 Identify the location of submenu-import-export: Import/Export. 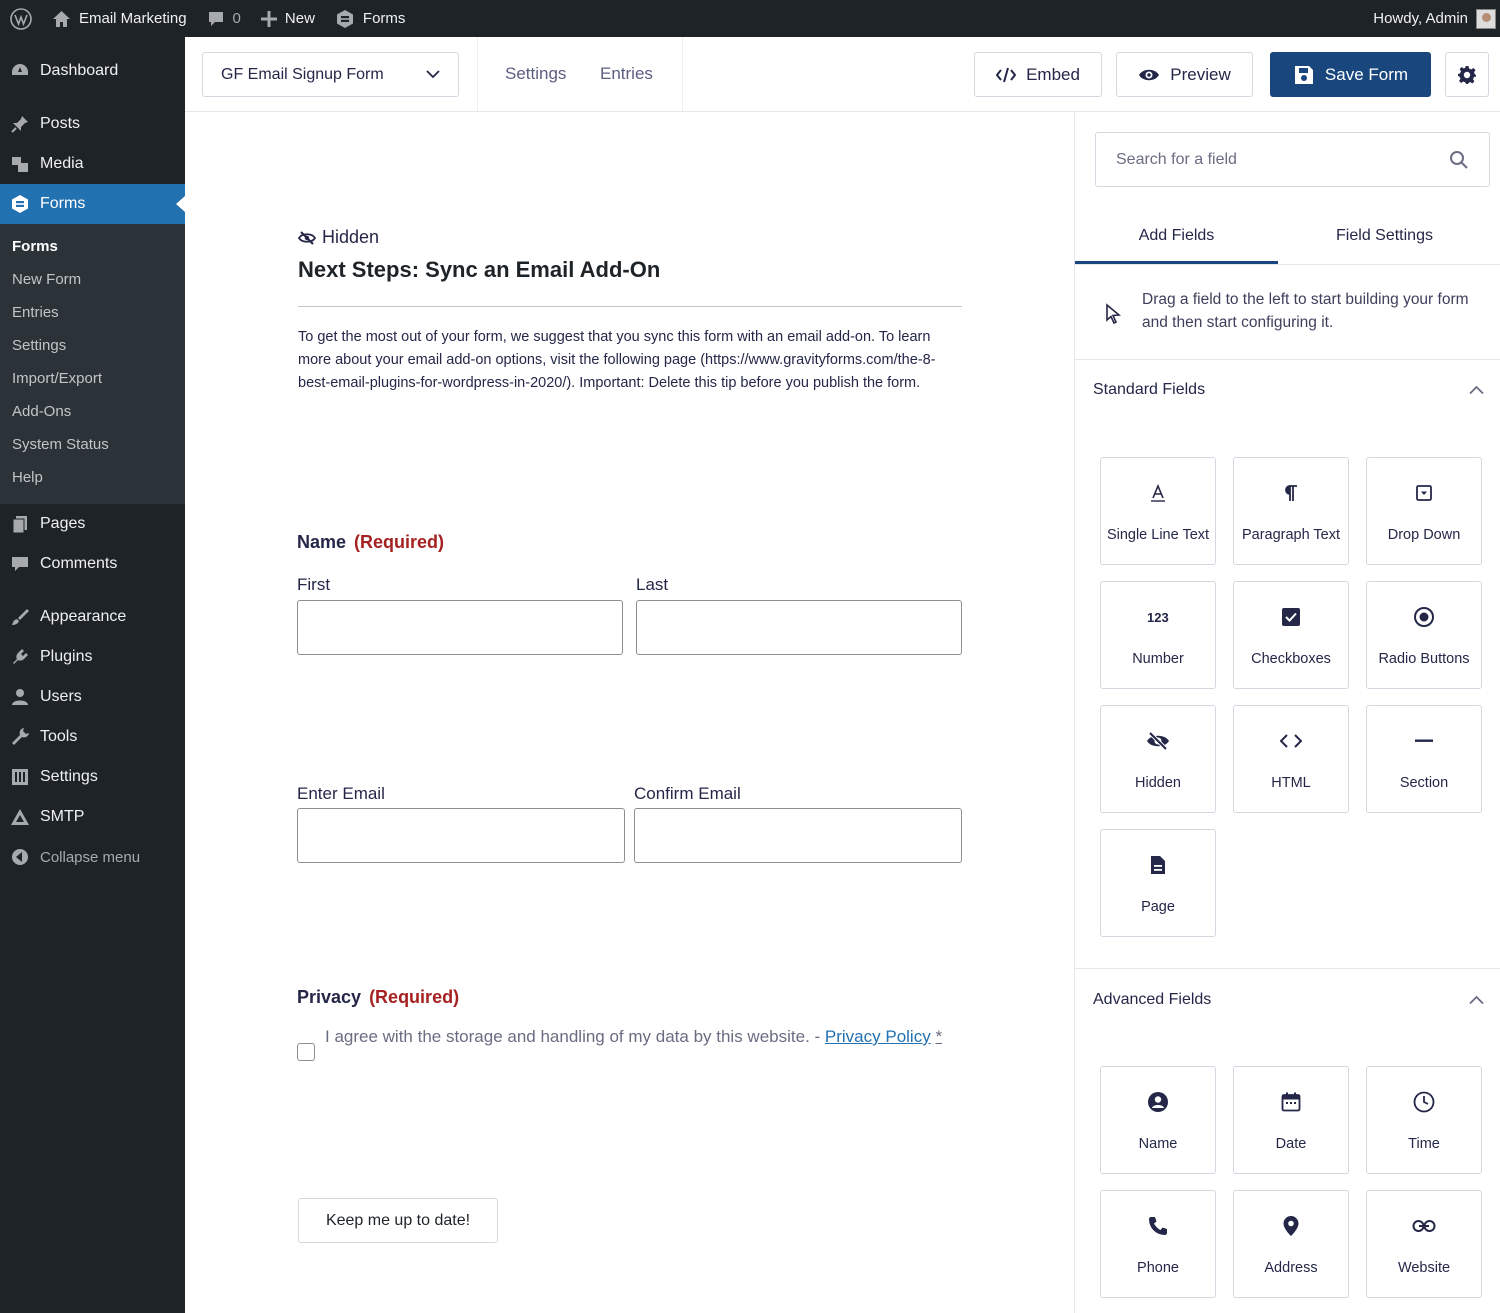
(92, 378).